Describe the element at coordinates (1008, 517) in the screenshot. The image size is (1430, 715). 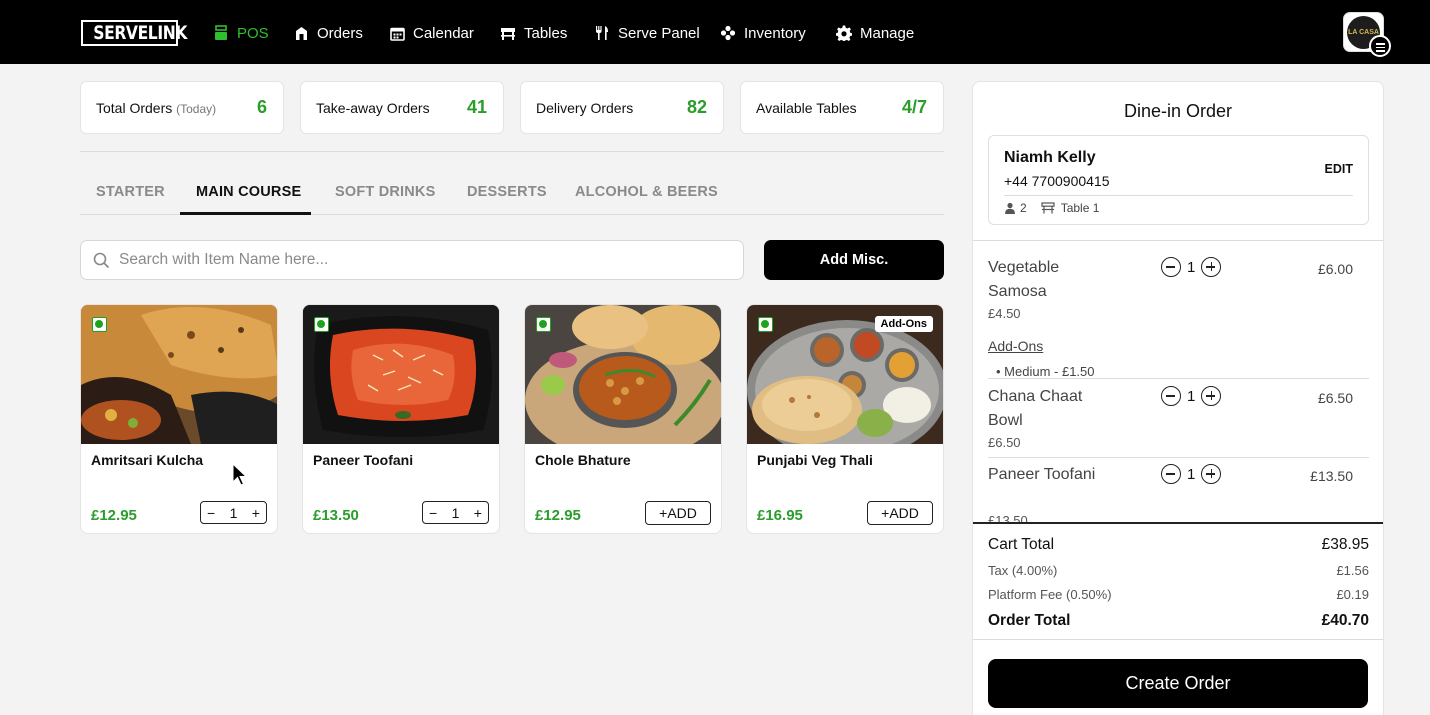
I see `cart-item-unit-price: £13.50` at that location.